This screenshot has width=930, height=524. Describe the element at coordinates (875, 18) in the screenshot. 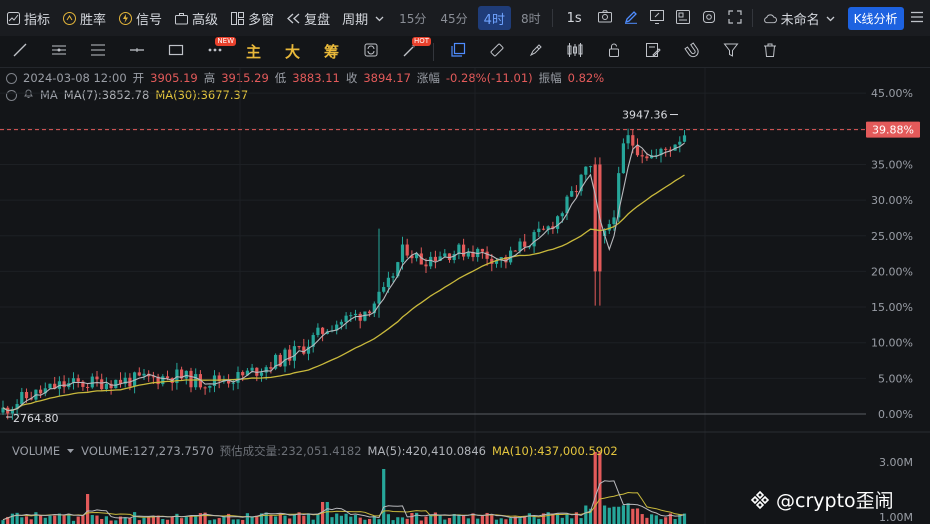

I see `kline-analysis-button: K线分析` at that location.